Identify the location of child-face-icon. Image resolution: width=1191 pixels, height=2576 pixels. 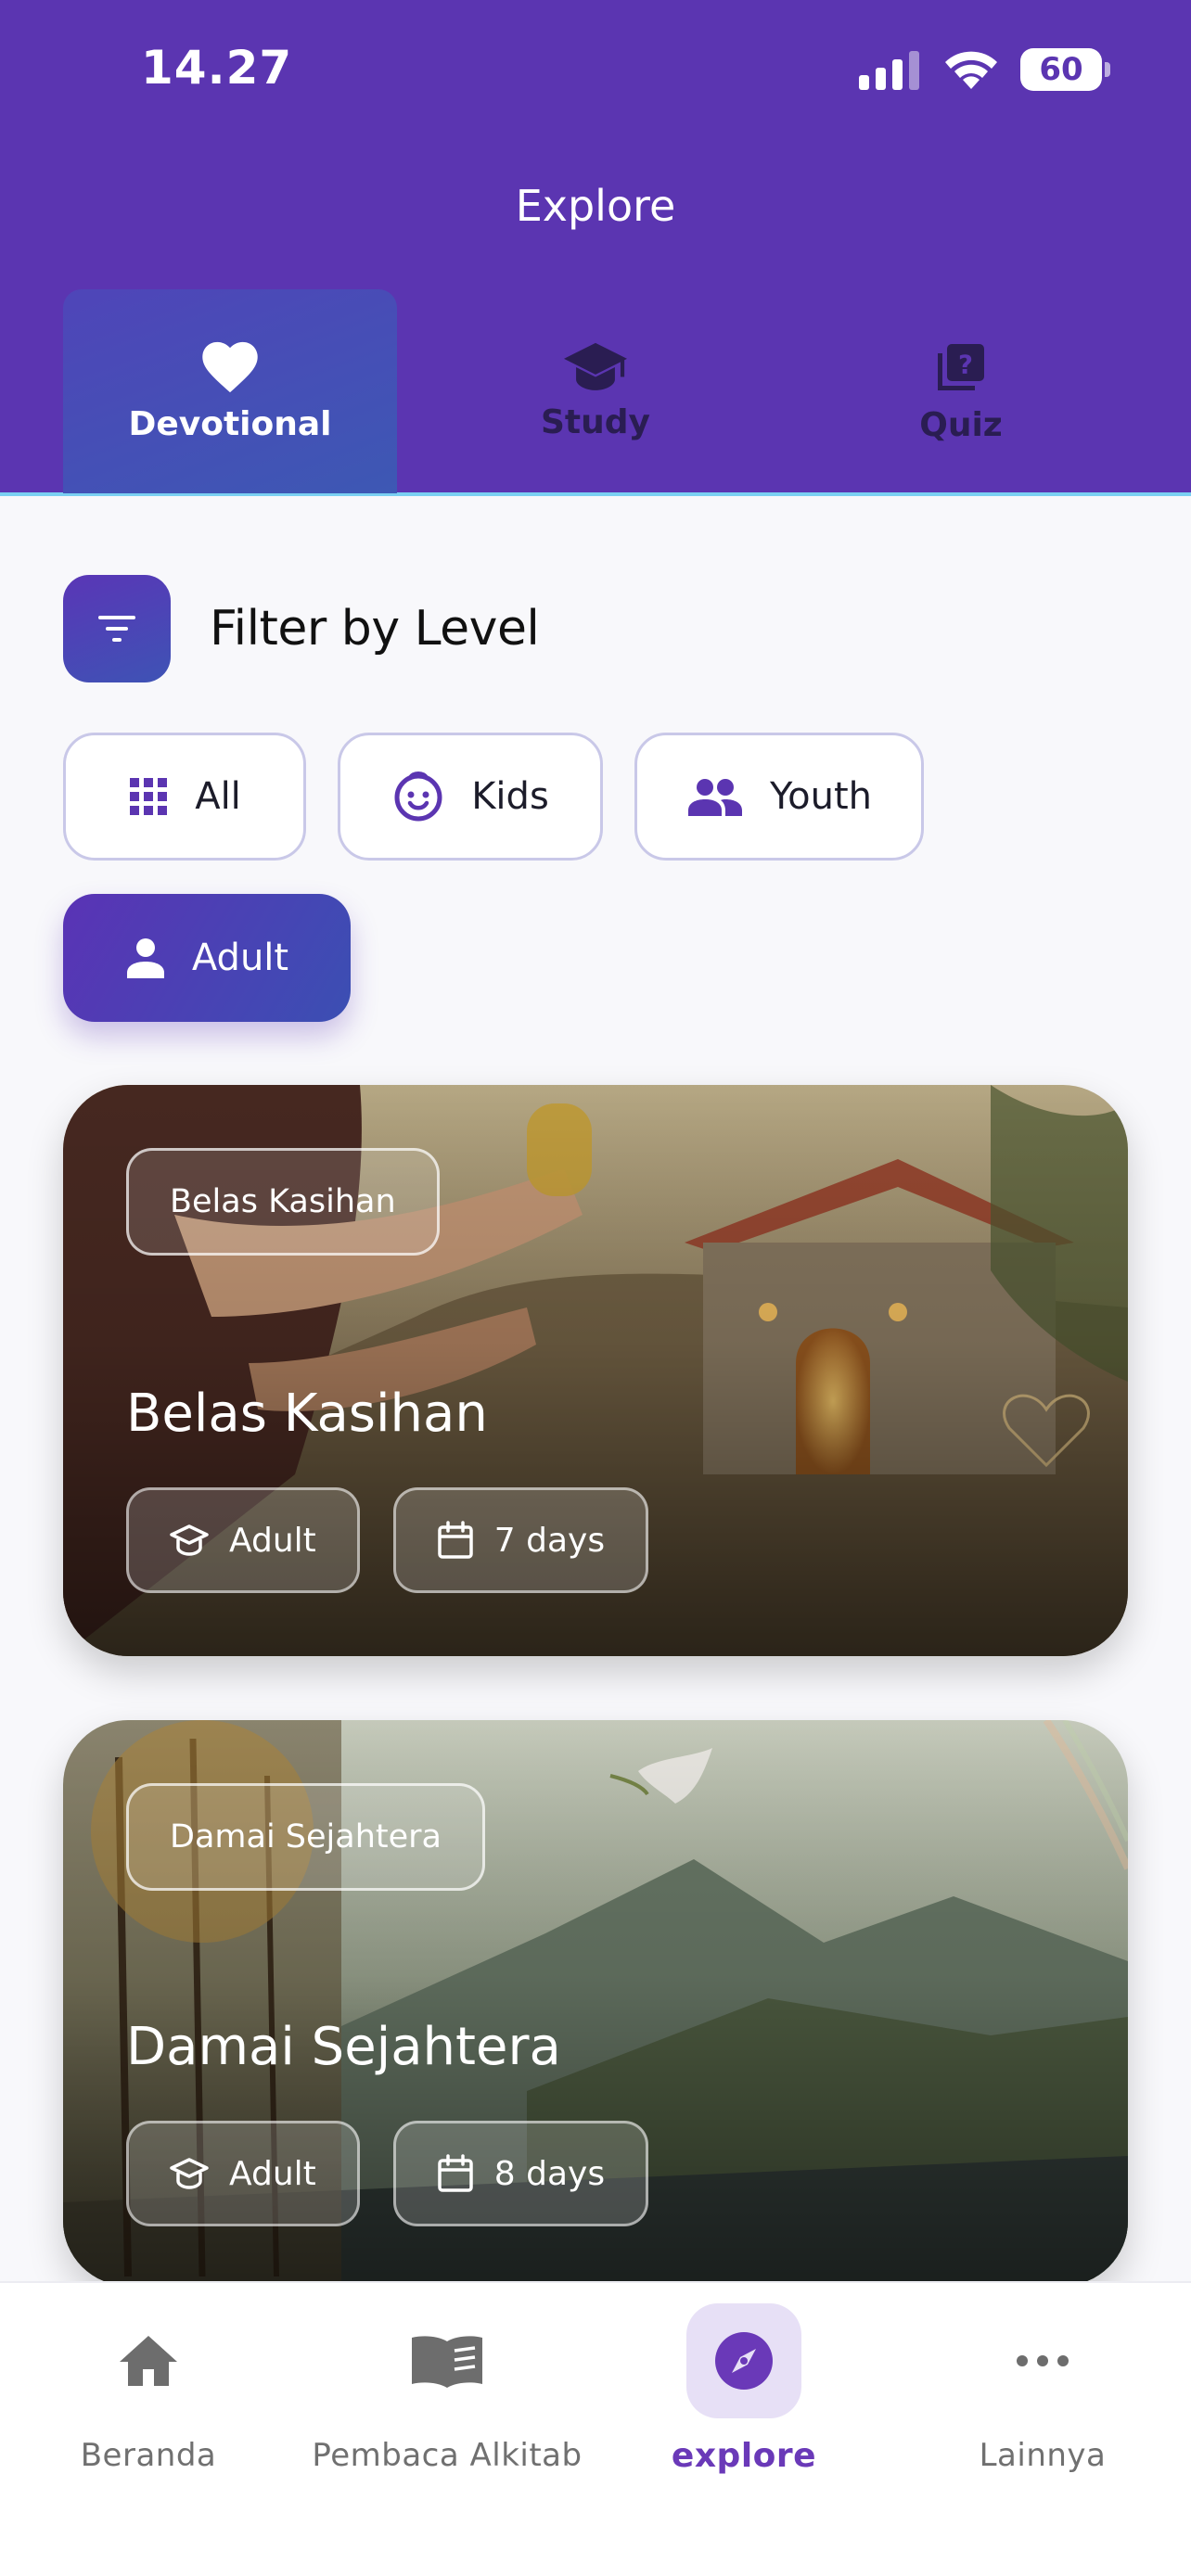
(418, 797).